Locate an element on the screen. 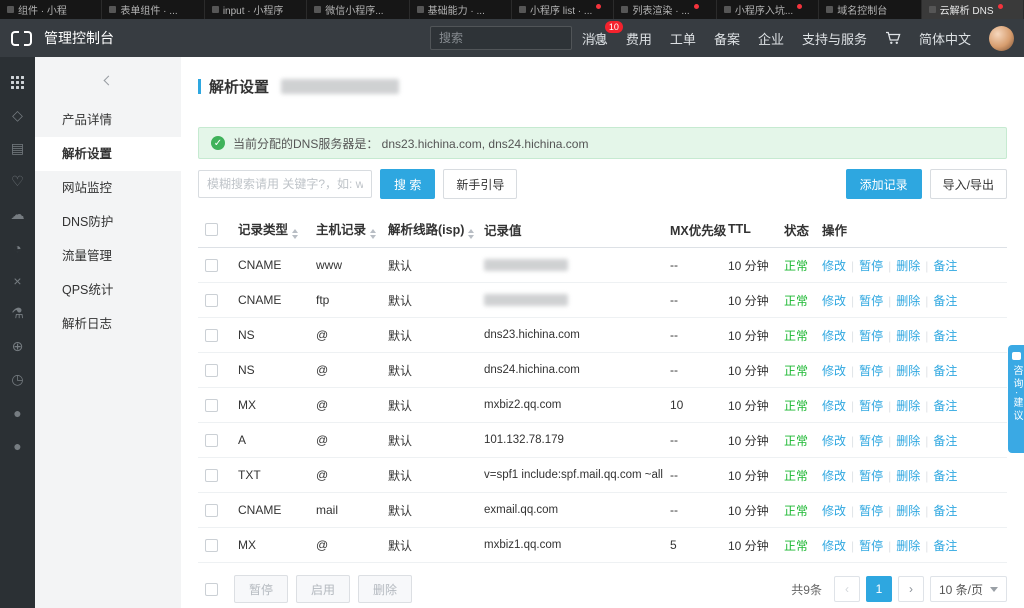  list-icon: ▤ is located at coordinates (17, 148).